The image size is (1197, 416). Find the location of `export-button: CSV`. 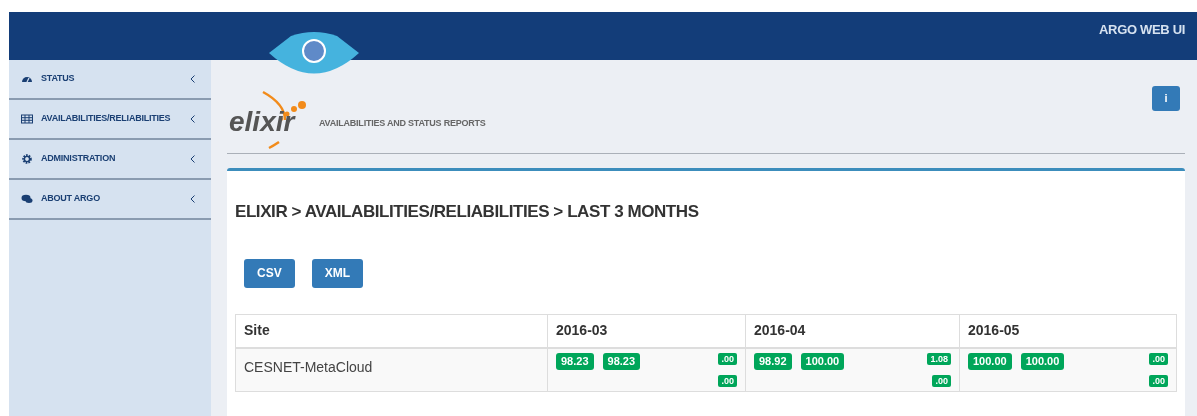

export-button: CSV is located at coordinates (269, 273).